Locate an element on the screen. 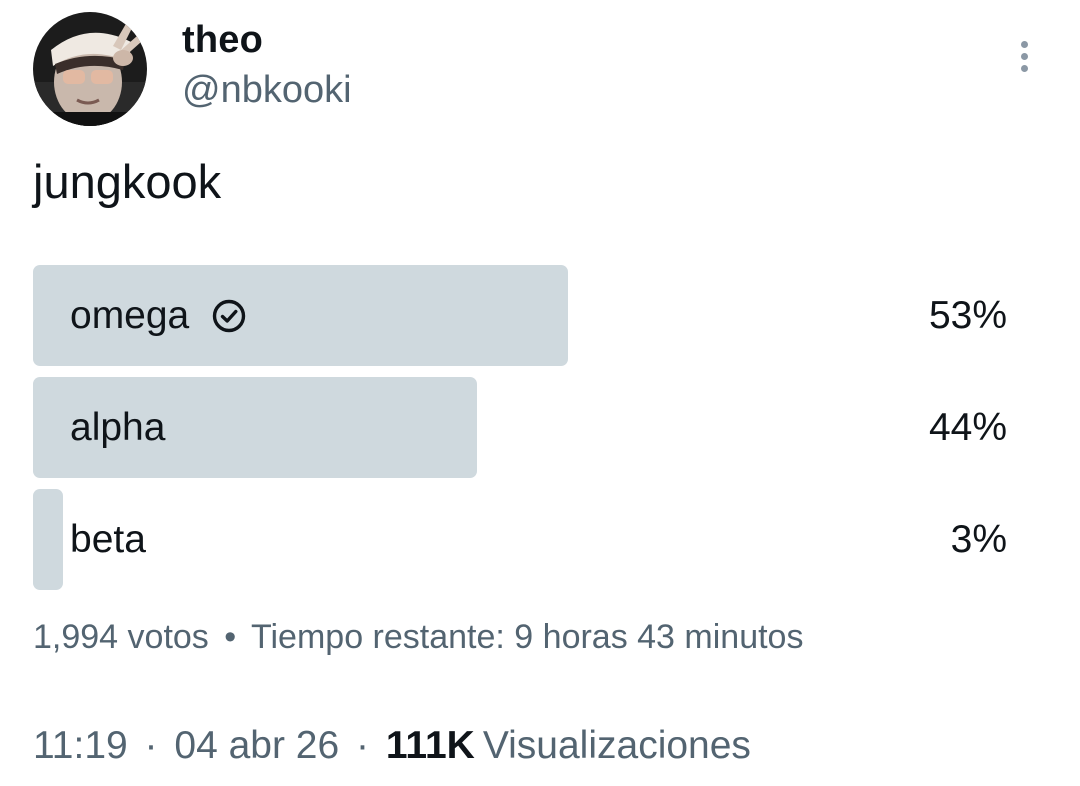 This screenshot has height=786, width=1080. author-display-name: theo is located at coordinates (222, 40).